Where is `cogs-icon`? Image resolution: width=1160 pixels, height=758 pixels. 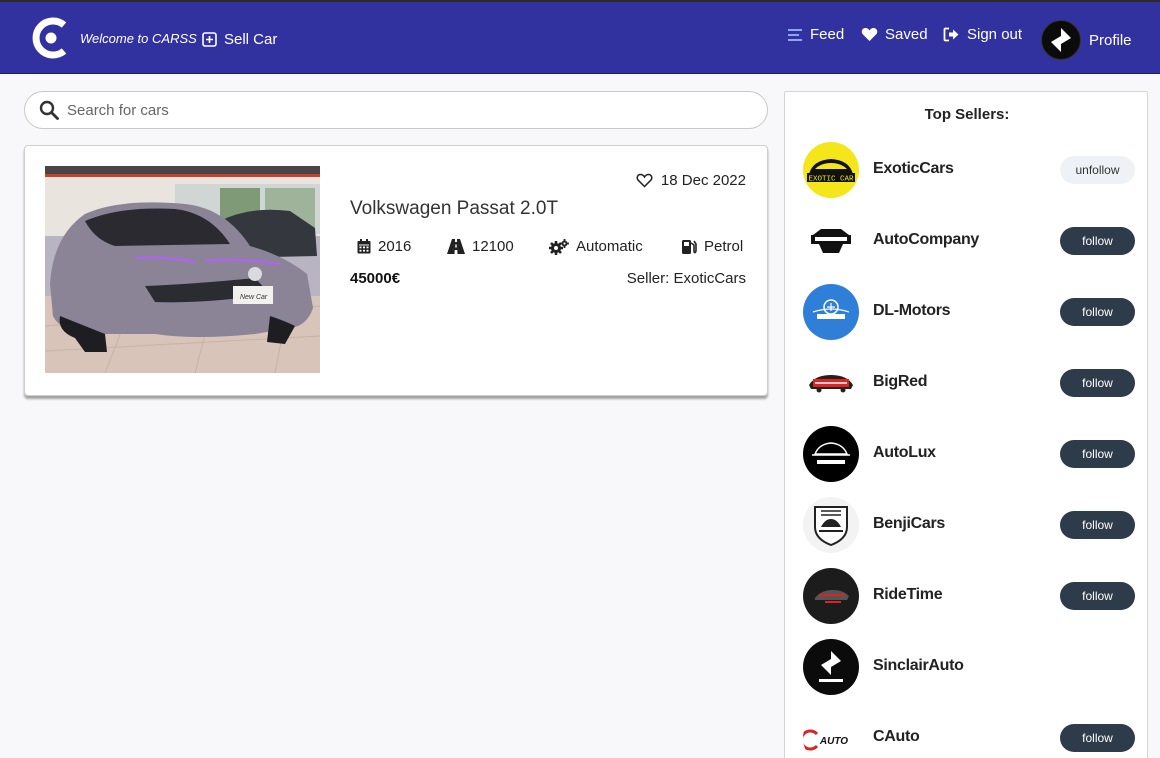 cogs-icon is located at coordinates (559, 246).